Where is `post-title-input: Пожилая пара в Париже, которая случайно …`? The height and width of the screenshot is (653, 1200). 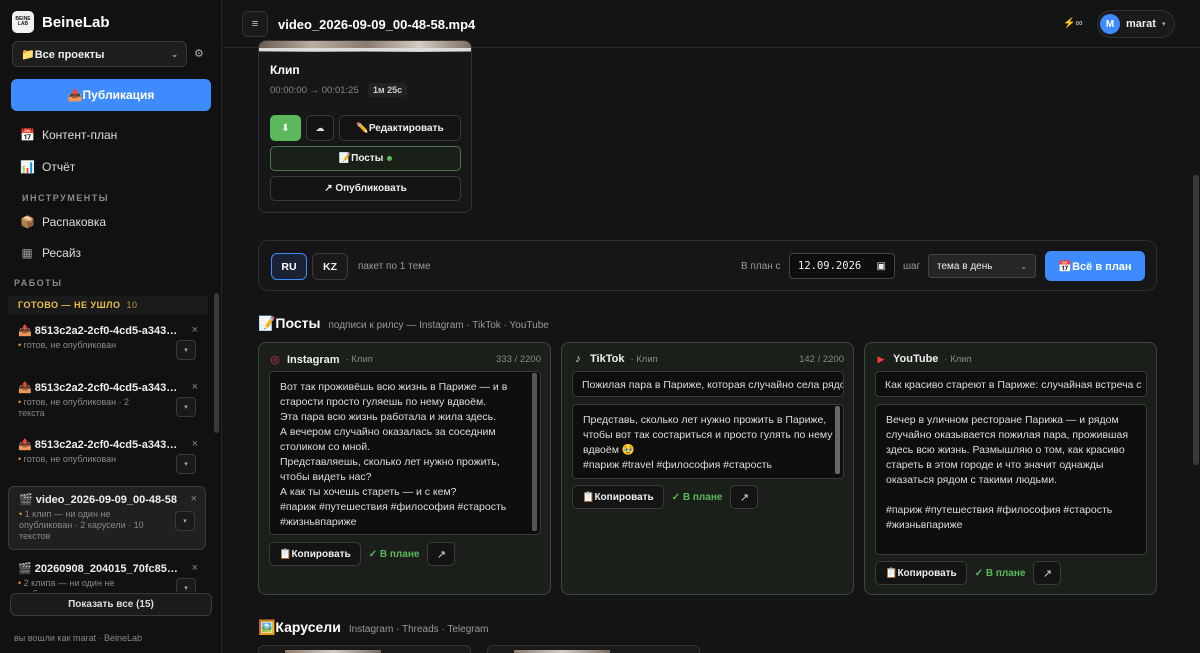 post-title-input: Пожилая пара в Париже, которая случайно … is located at coordinates (708, 384).